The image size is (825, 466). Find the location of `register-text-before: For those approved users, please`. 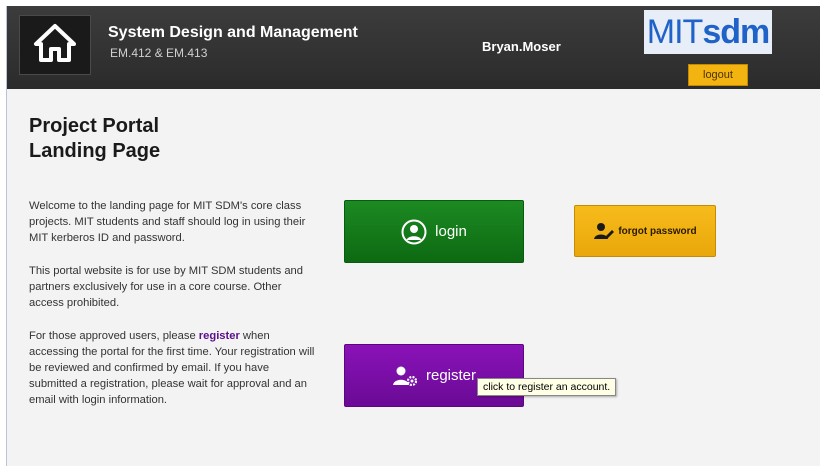

register-text-before: For those approved users, please is located at coordinates (114, 336).